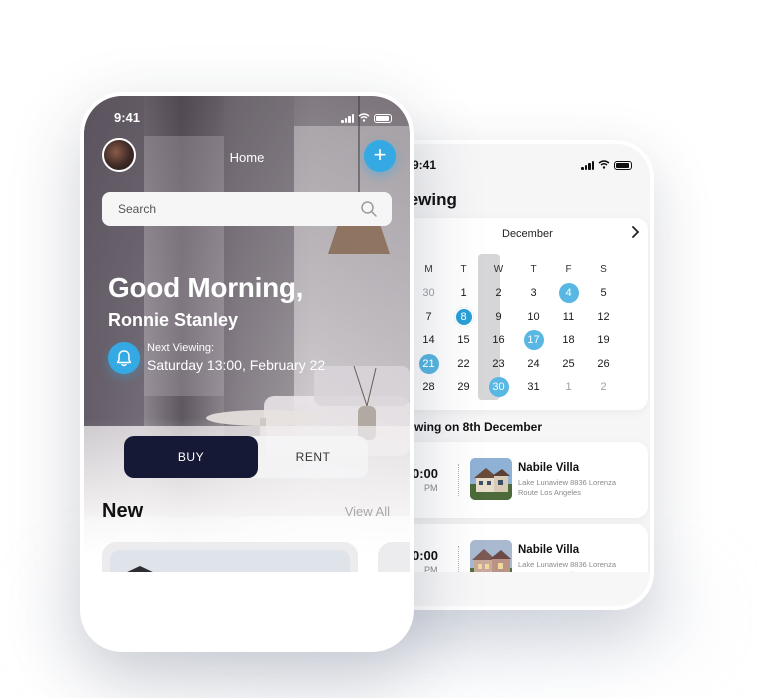 Image resolution: width=757 pixels, height=698 pixels. Describe the element at coordinates (511, 270) in the screenshot. I see `weekday-header-row: S M T W T F S` at that location.